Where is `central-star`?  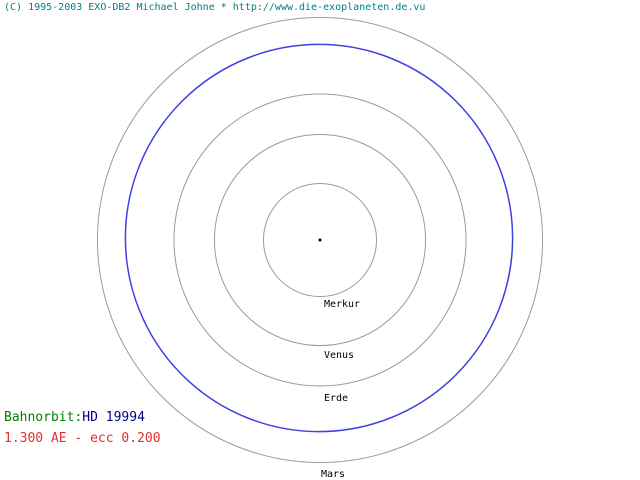 central-star is located at coordinates (320, 240).